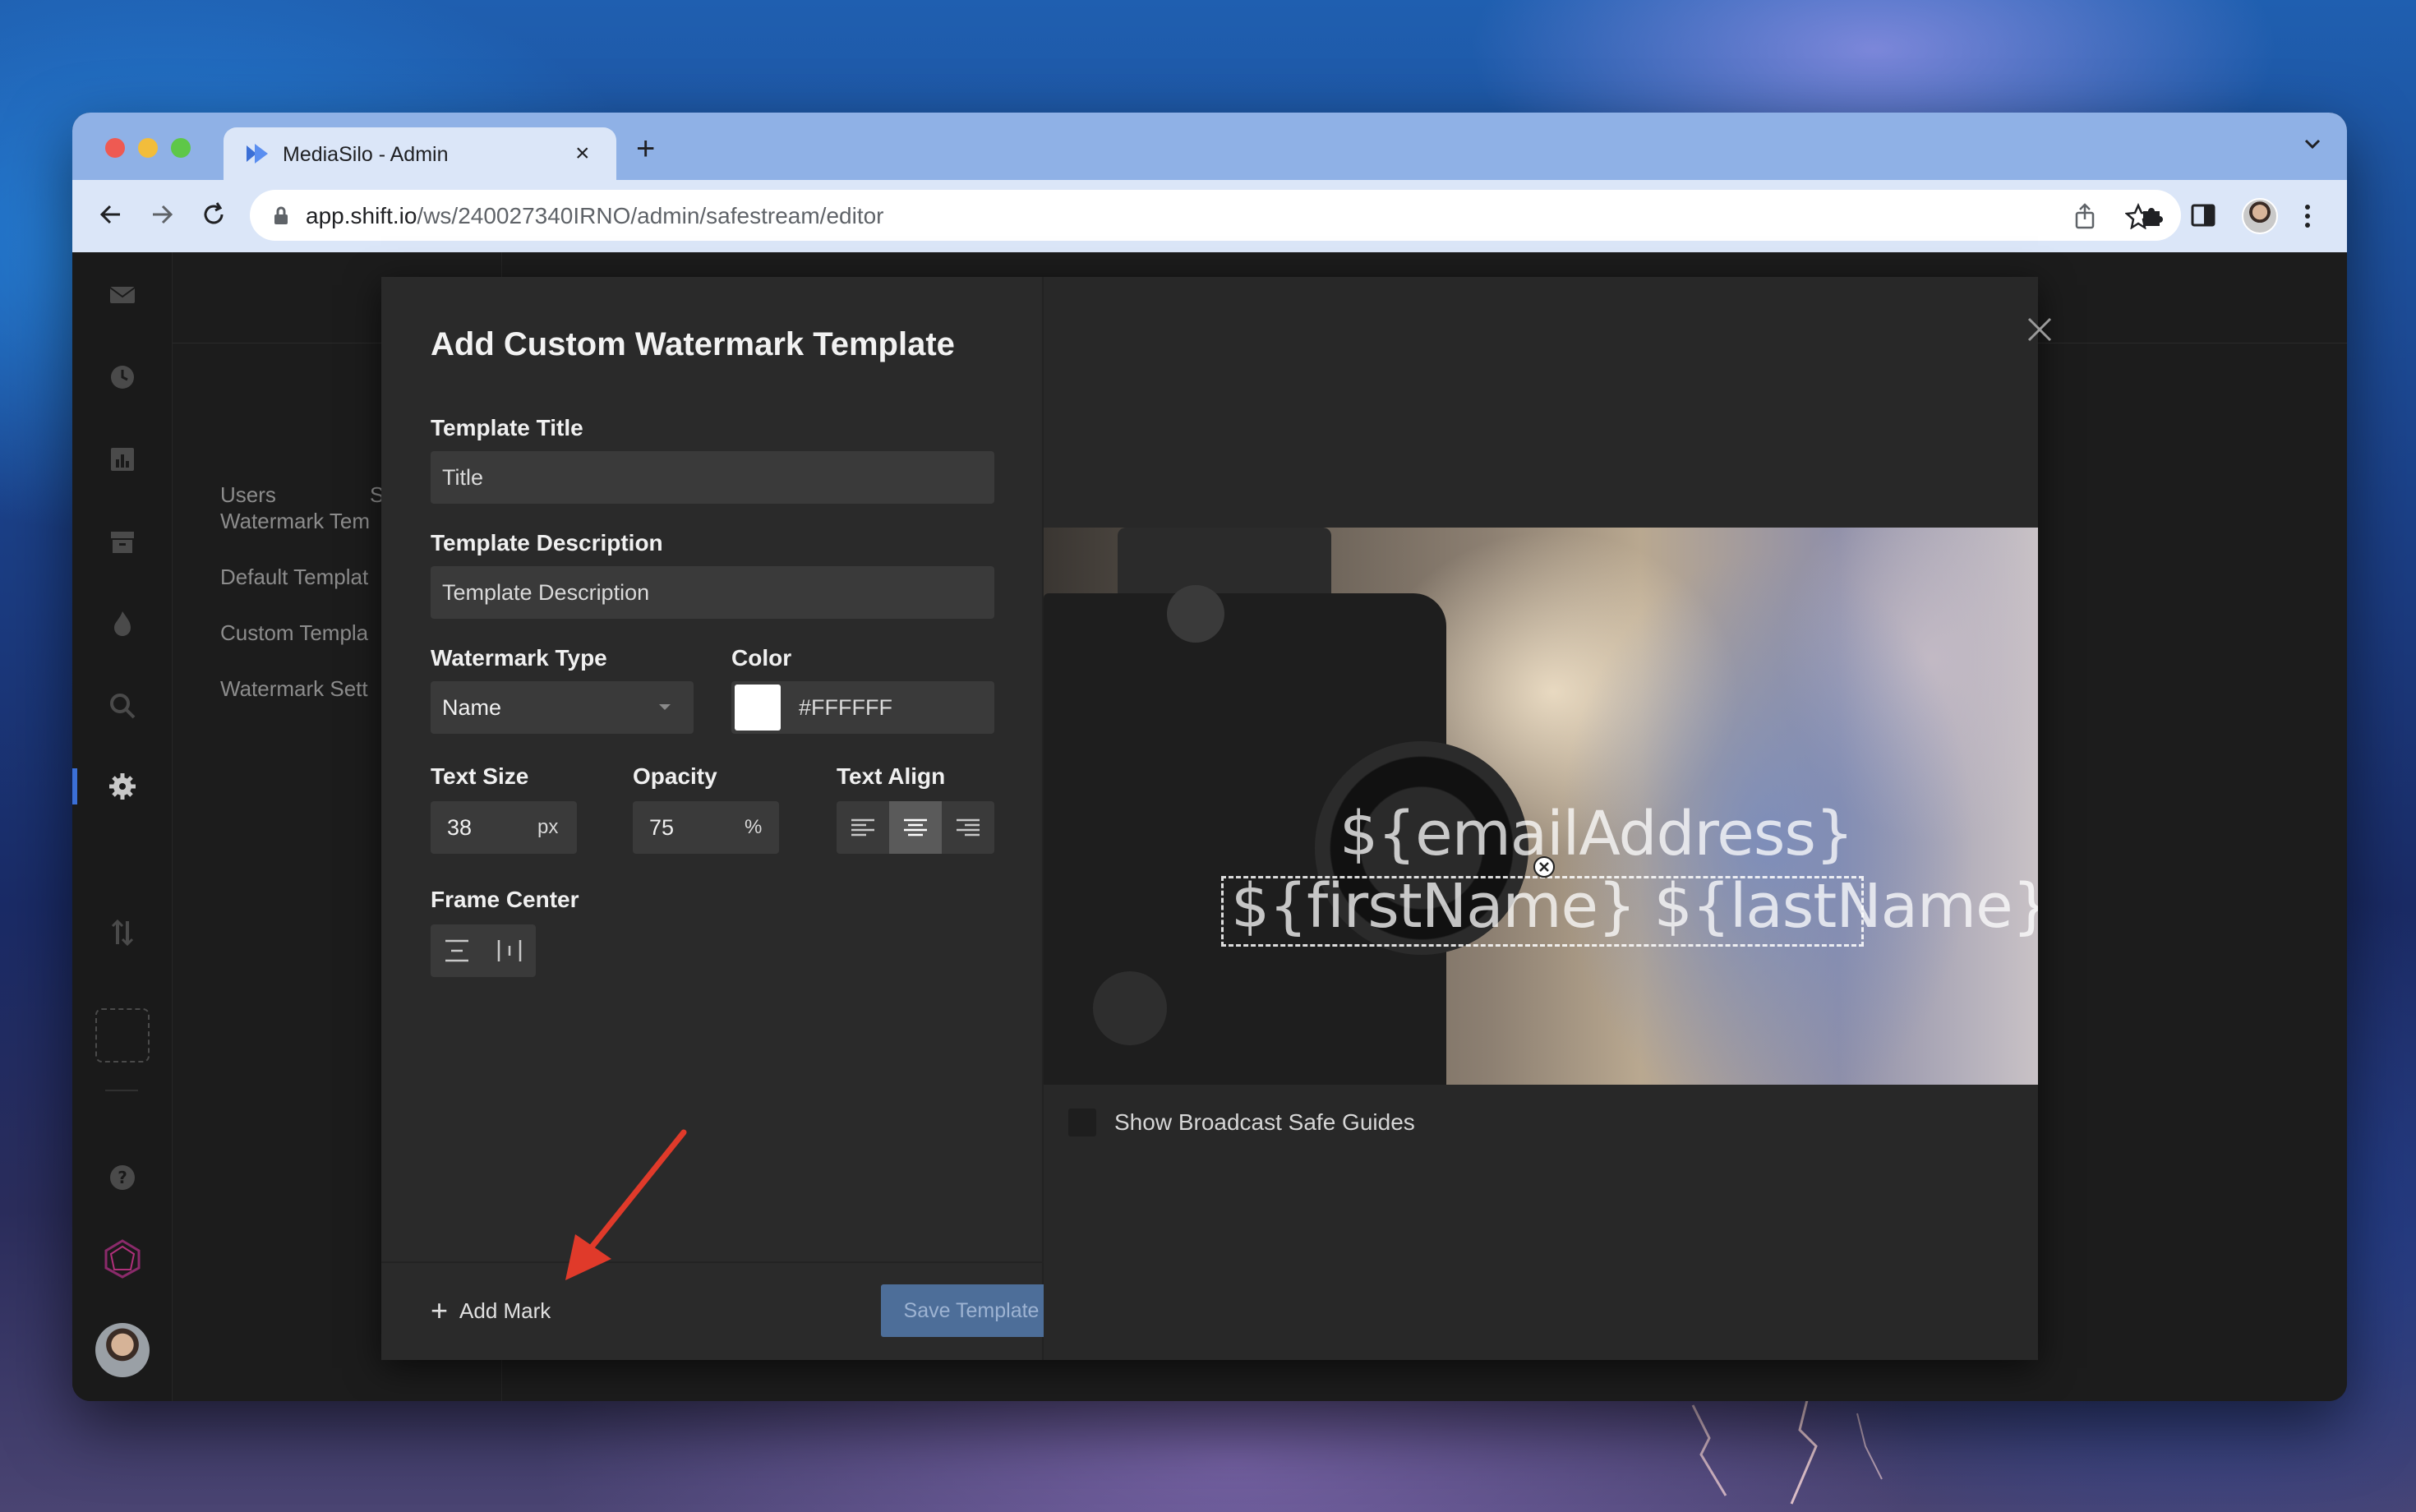 The image size is (2416, 1512). What do you see at coordinates (548, 827) in the screenshot?
I see `text-size-unit: px` at bounding box center [548, 827].